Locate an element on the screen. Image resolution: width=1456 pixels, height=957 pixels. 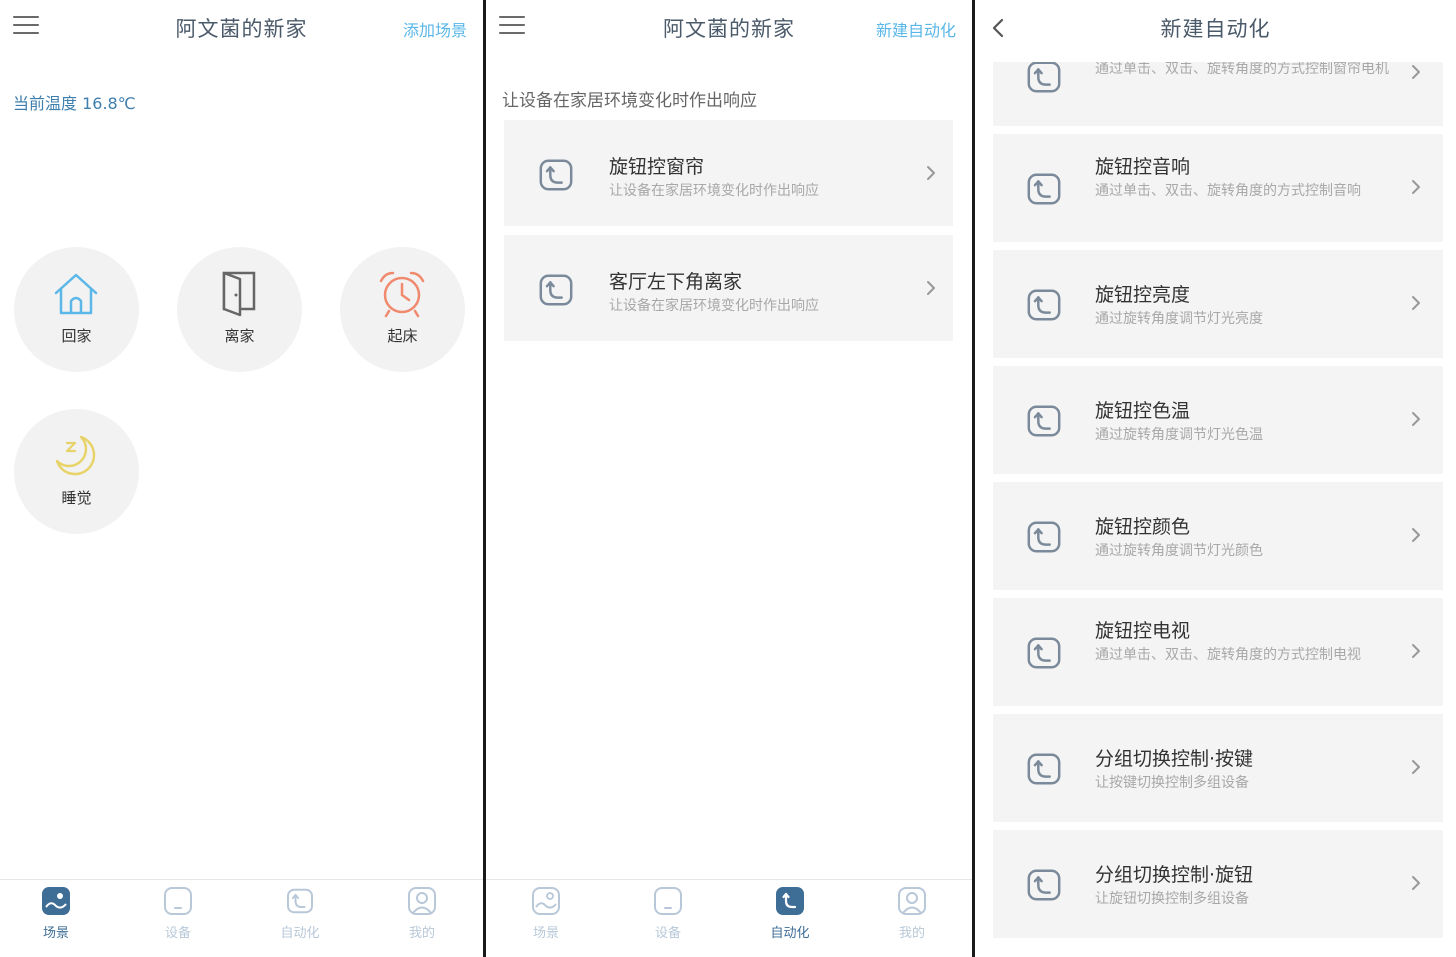
automation-template-title: 旋钮控音响 is located at coordinates (1143, 167).